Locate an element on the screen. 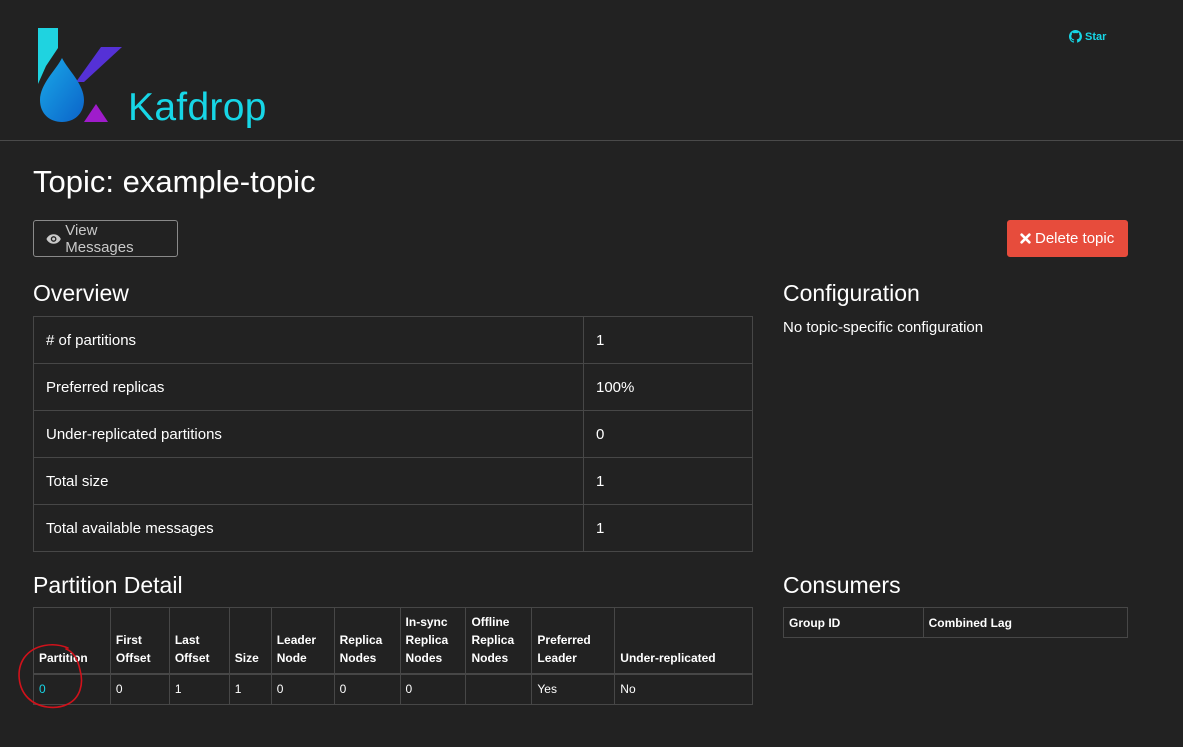  view-messages-button: View Messages is located at coordinates (105, 238).